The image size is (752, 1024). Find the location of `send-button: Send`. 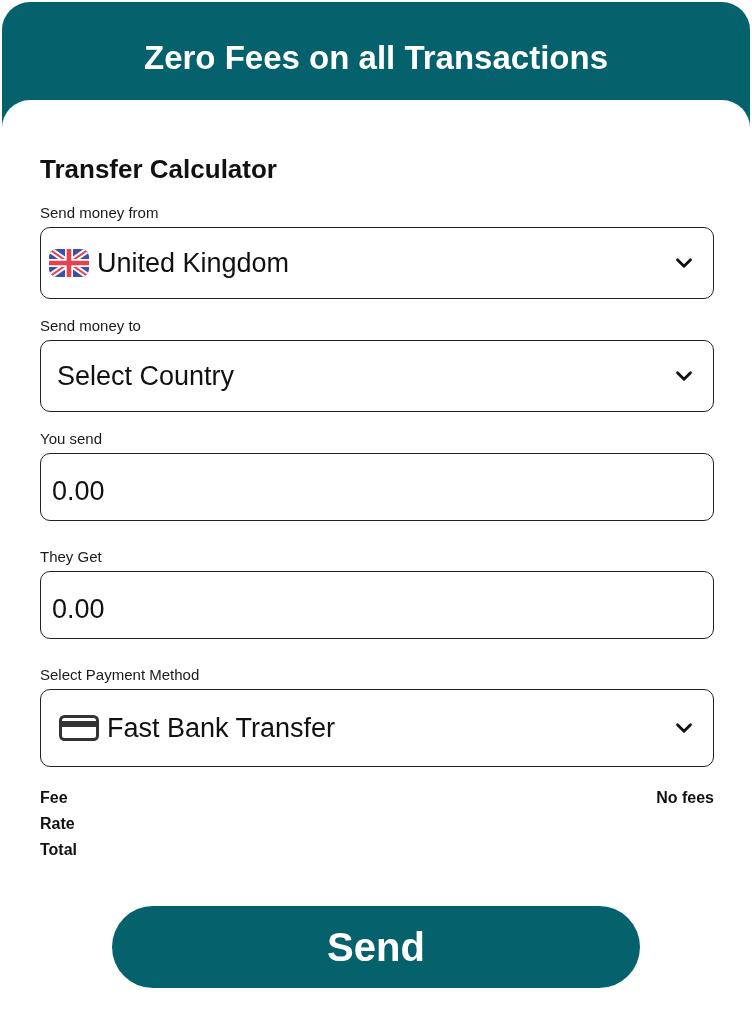

send-button: Send is located at coordinates (376, 947).